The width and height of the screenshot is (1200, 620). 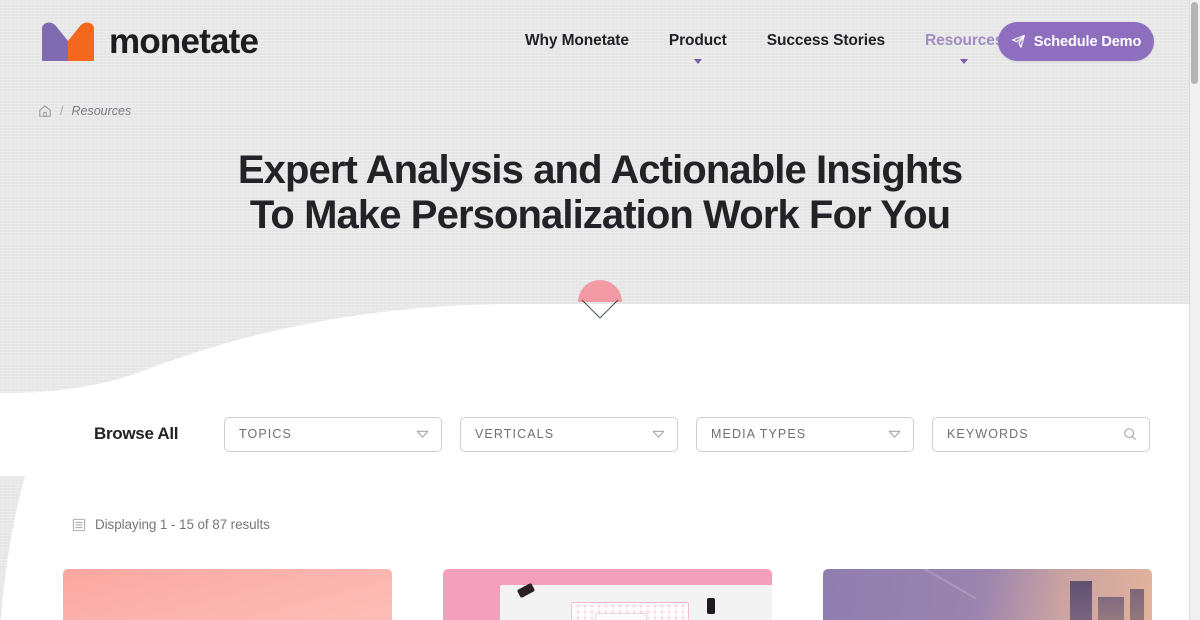 I want to click on diamond-outline-icon, so click(x=600, y=309).